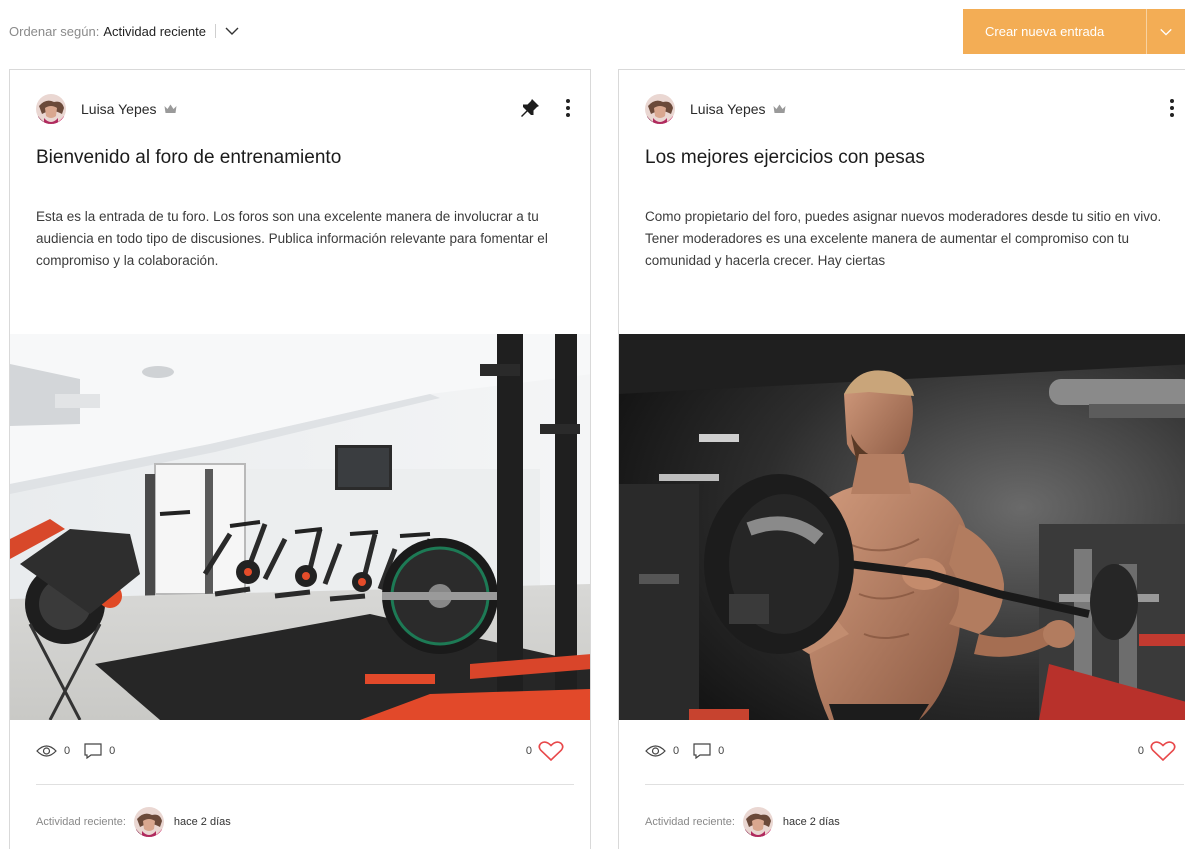  I want to click on post-title: Bienvenido al foro de entrenamiento, so click(188, 158).